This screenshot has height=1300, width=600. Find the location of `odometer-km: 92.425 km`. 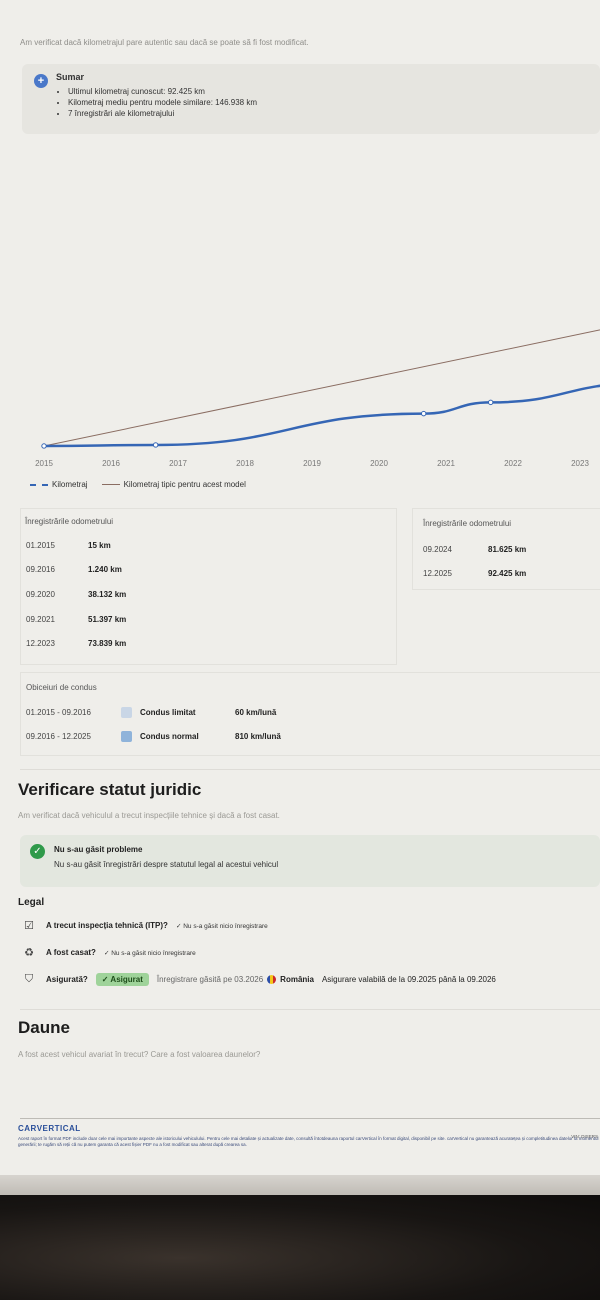

odometer-km: 92.425 km is located at coordinates (507, 573).